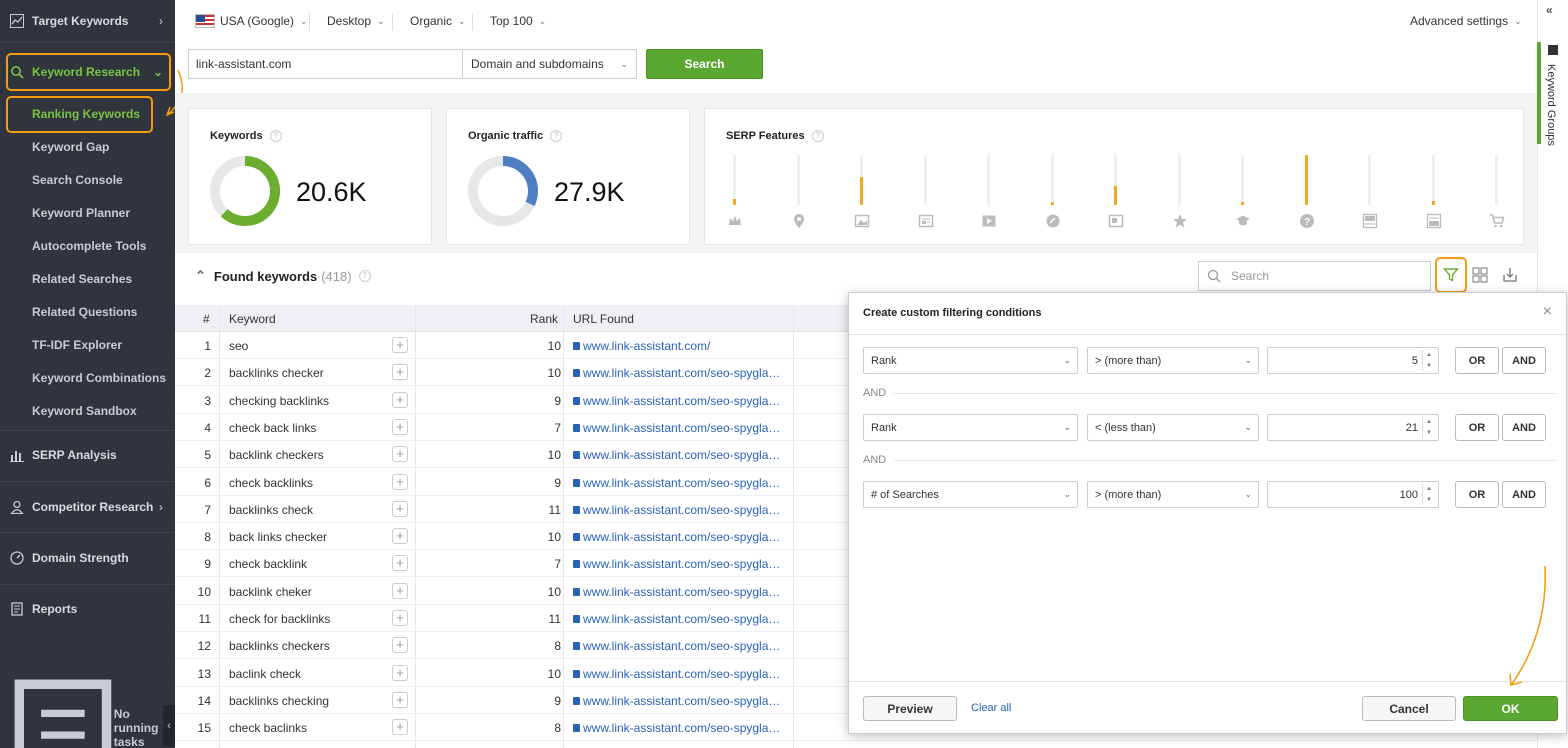 The width and height of the screenshot is (1568, 748). I want to click on region-dropdown: USA (Google) ⌄, so click(251, 21).